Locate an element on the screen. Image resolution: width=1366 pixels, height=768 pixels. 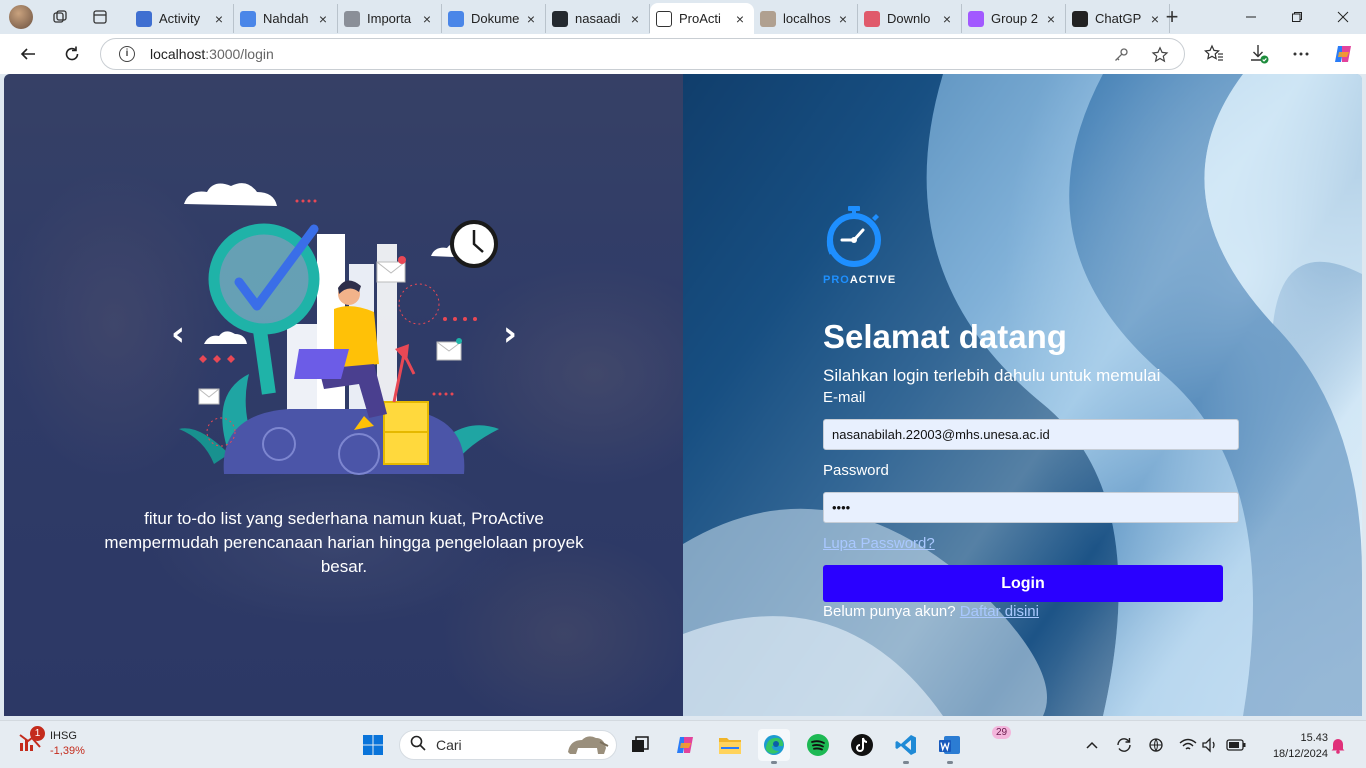
email-field: nasanabilah.22003@mhs.unesa.ac.id is located at coordinates (1031, 434).